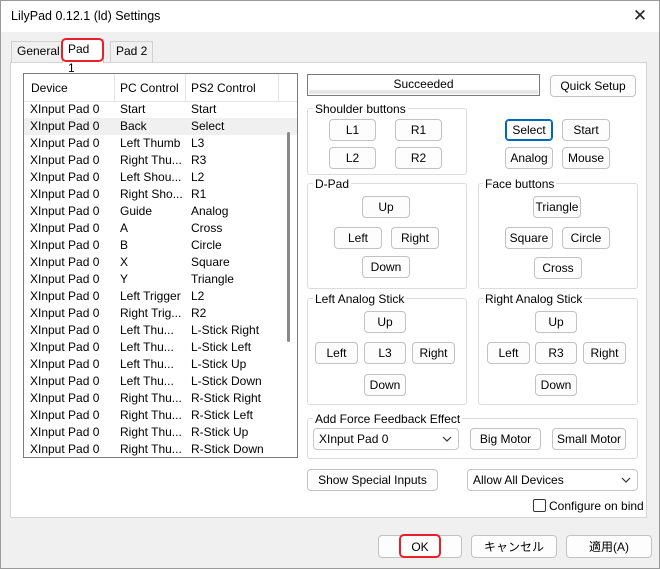  Describe the element at coordinates (160, 415) in the screenshot. I see `table-row: XInput Pad 0 Right Thu... R-Stick Left` at that location.